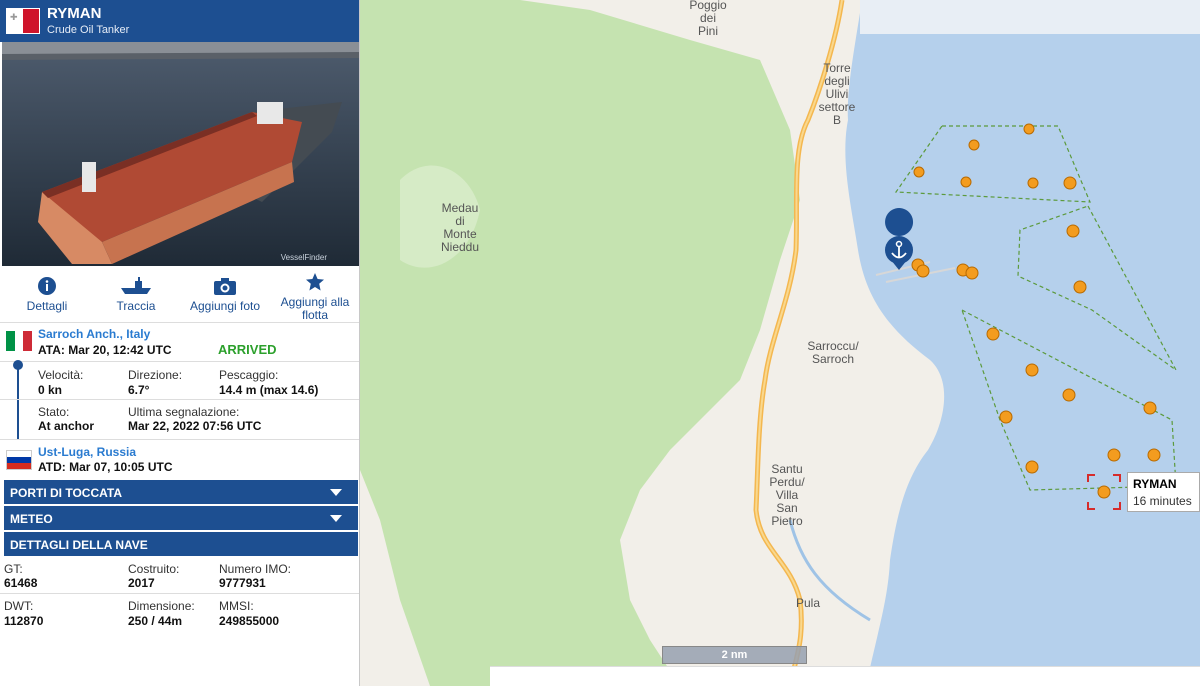 Image resolution: width=1200 pixels, height=686 pixels. What do you see at coordinates (833, 352) in the screenshot?
I see `place-label: Sarroccu/Sarroch` at bounding box center [833, 352].